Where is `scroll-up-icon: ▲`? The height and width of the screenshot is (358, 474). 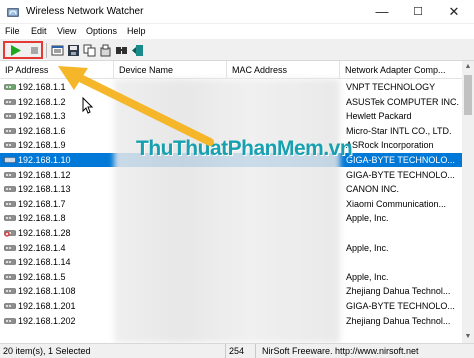
scroll-up-icon: ▲ is located at coordinates (468, 67).